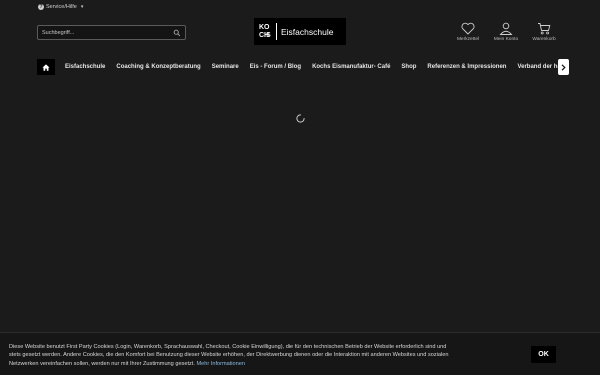  I want to click on service-help-menu: ? Service/Hilfe ▾, so click(60, 7).